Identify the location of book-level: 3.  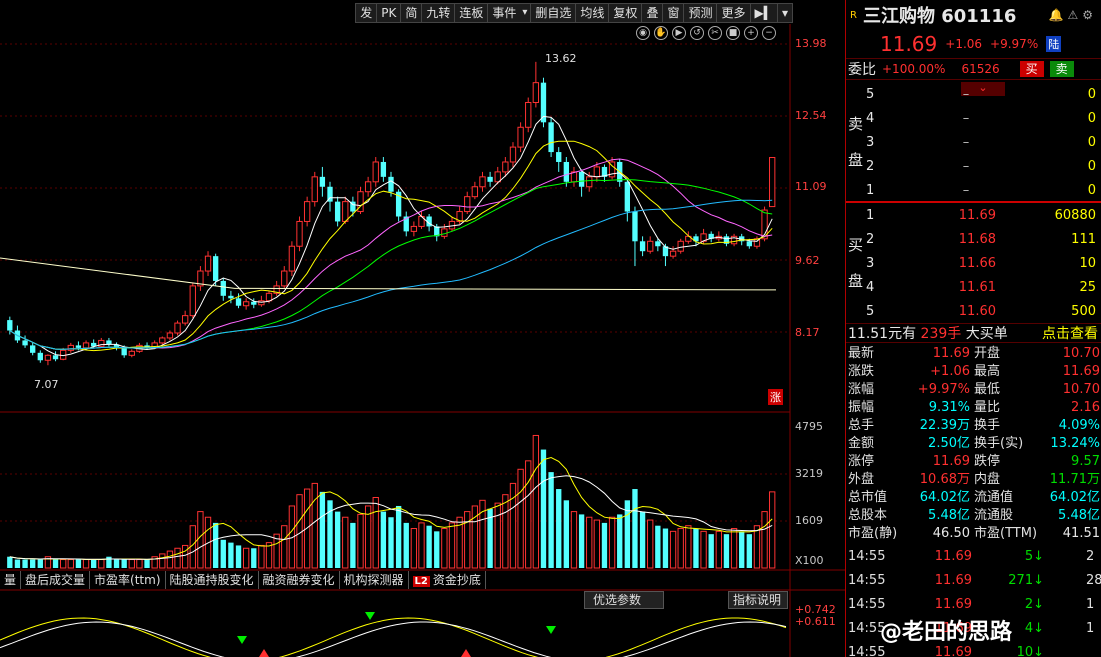
(870, 263).